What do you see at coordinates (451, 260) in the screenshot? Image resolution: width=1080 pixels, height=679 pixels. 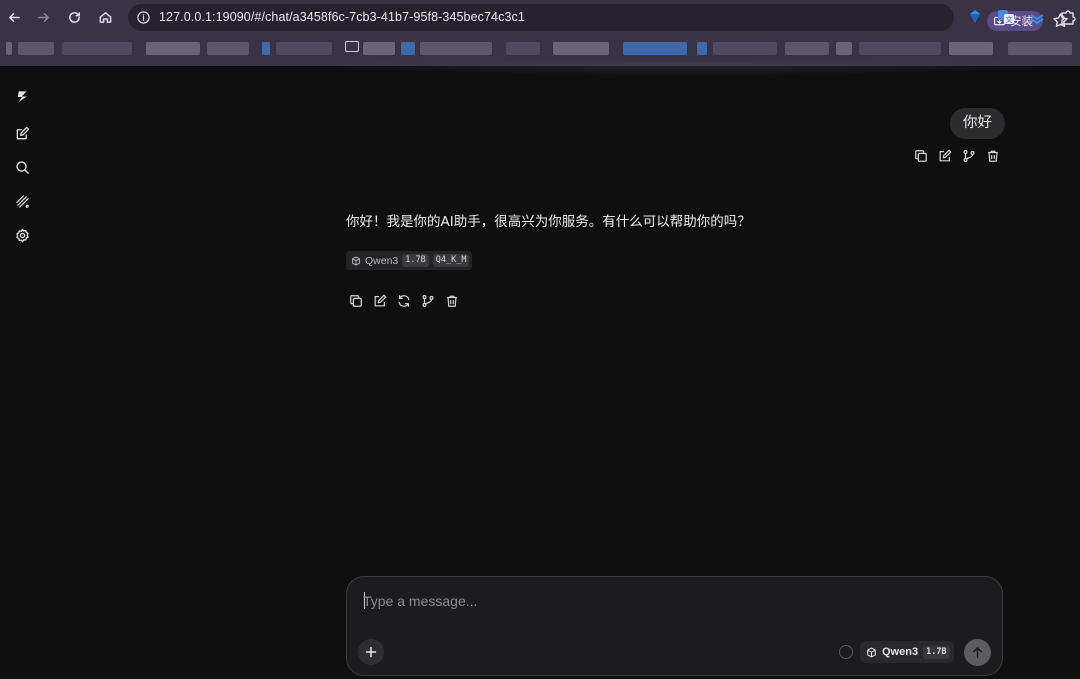 I see `model-quant-chip: Q4_K_M` at bounding box center [451, 260].